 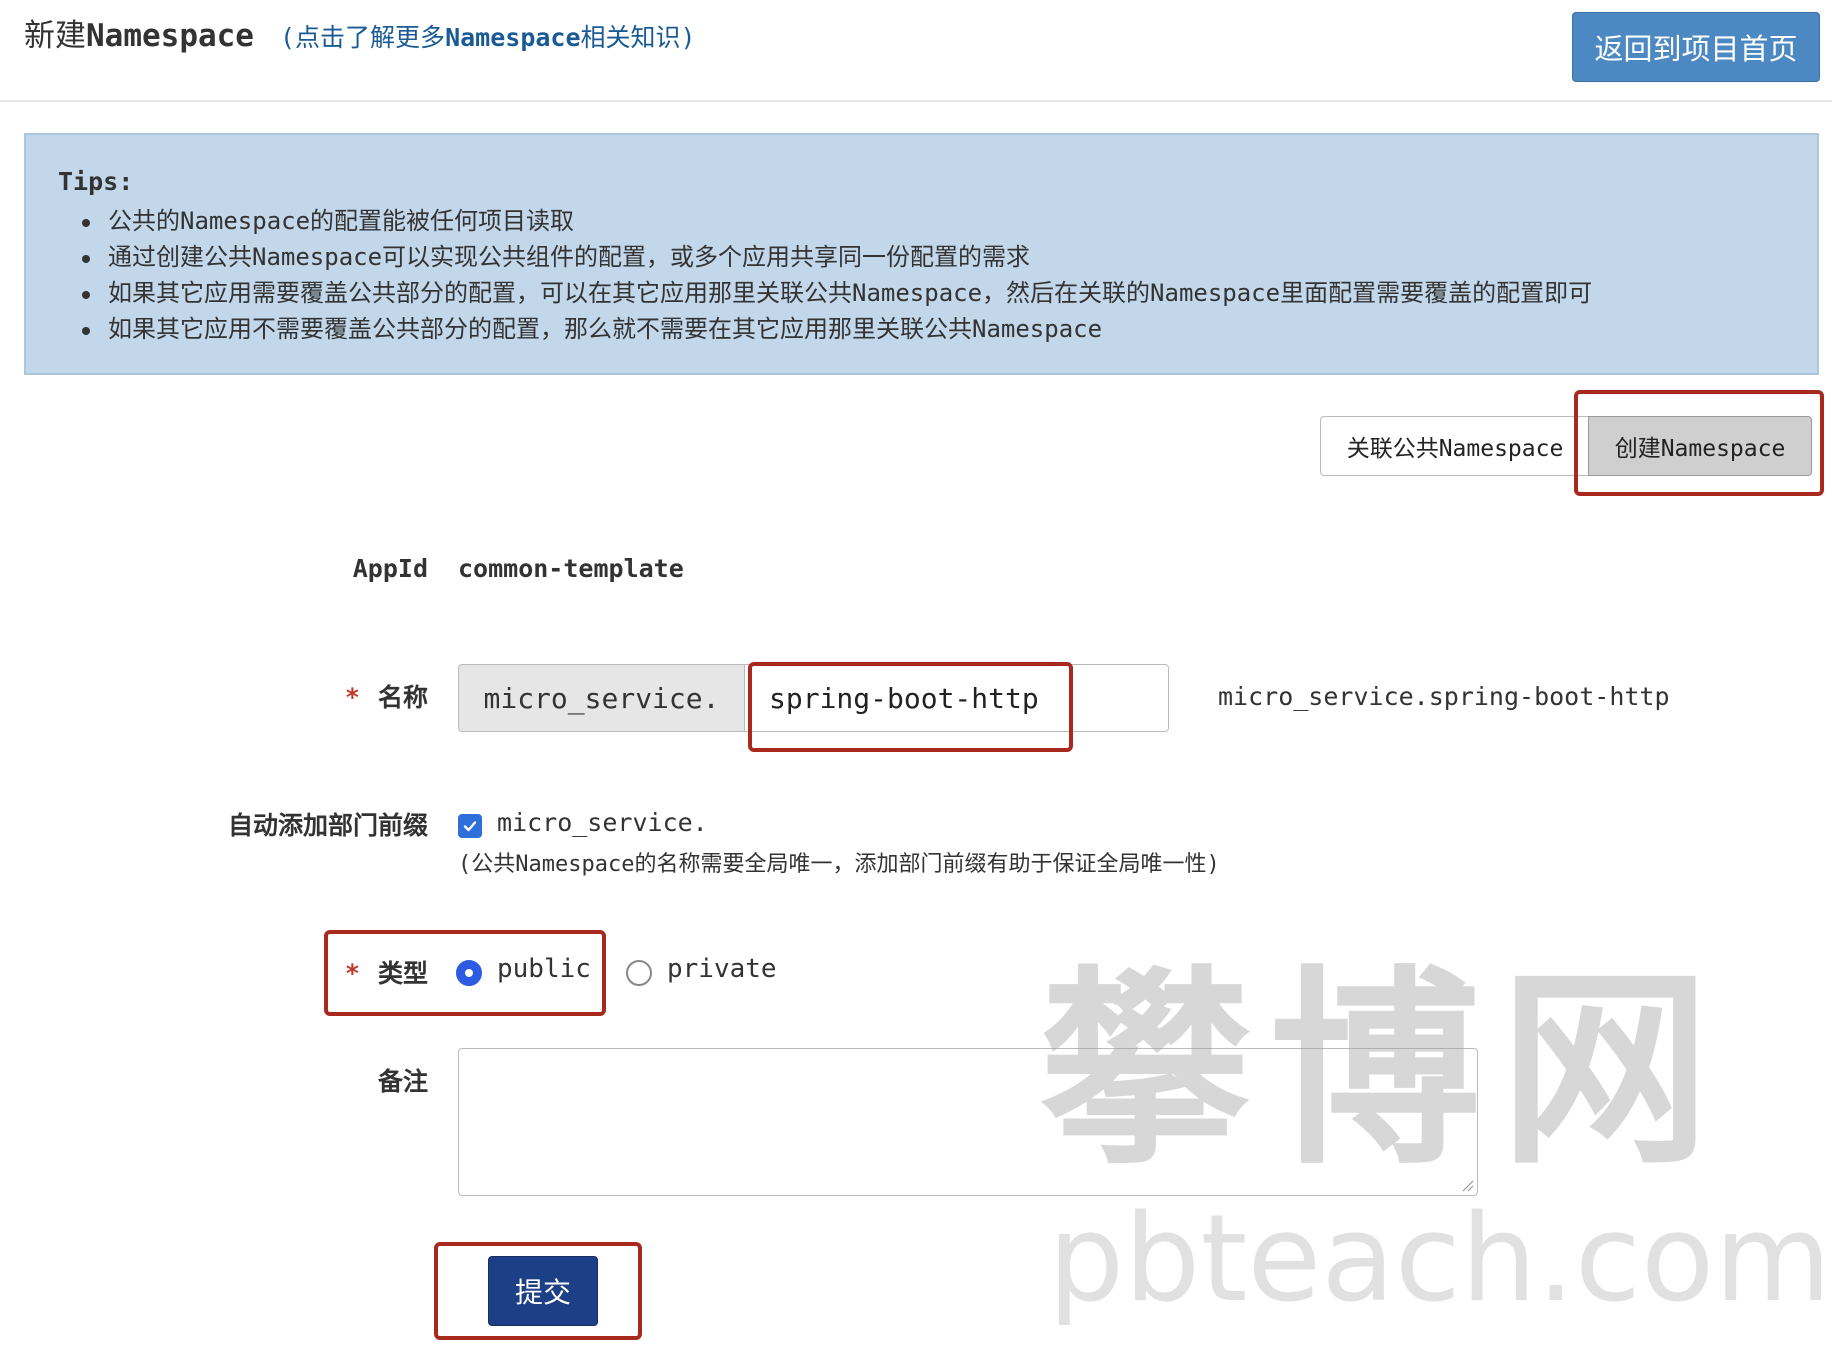 What do you see at coordinates (402, 1081) in the screenshot?
I see `remark-label: 备注` at bounding box center [402, 1081].